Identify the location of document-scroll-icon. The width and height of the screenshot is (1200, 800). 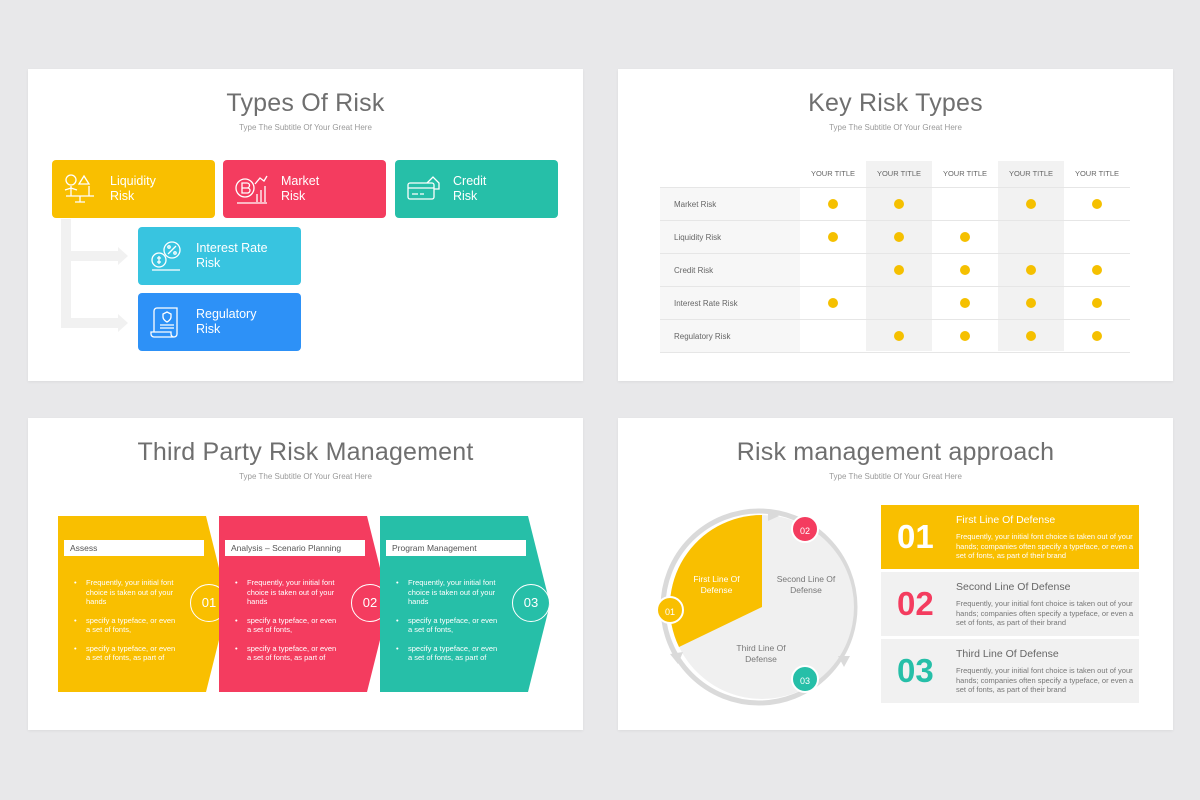
(164, 322).